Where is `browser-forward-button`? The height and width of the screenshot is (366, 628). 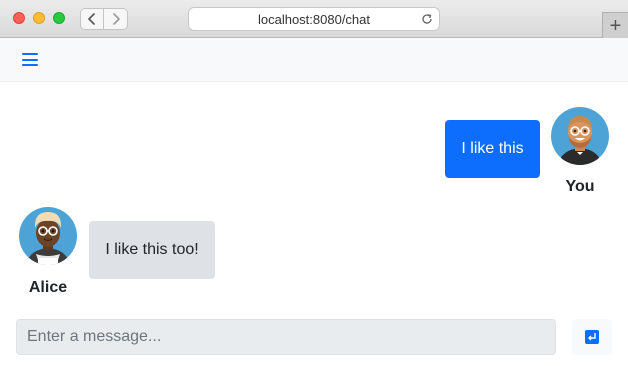 browser-forward-button is located at coordinates (116, 19).